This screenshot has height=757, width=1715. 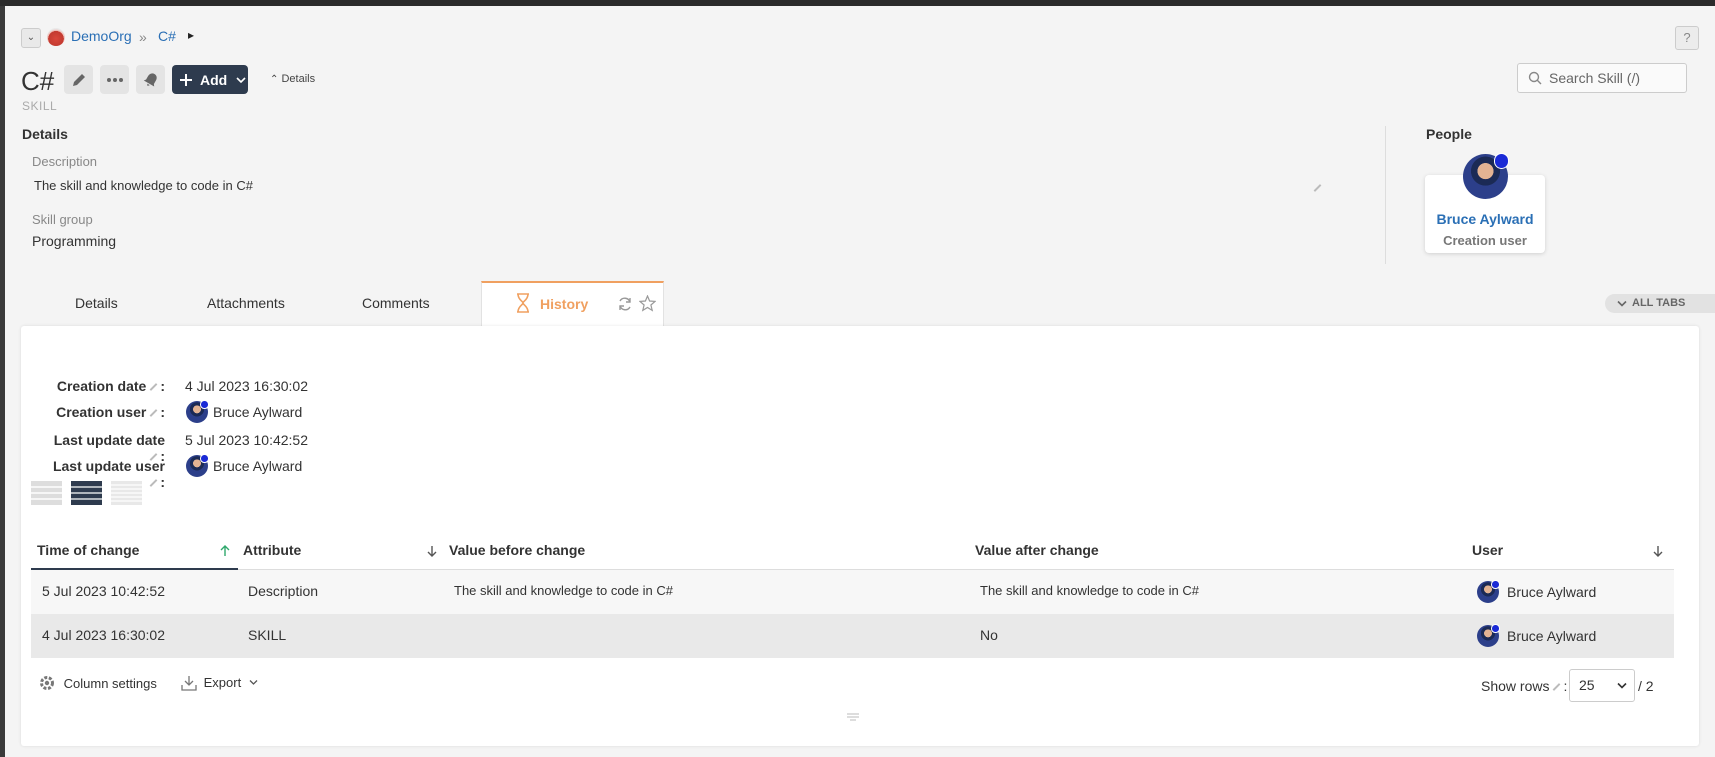 I want to click on rows-per-page-value: 25, so click(x=1587, y=685).